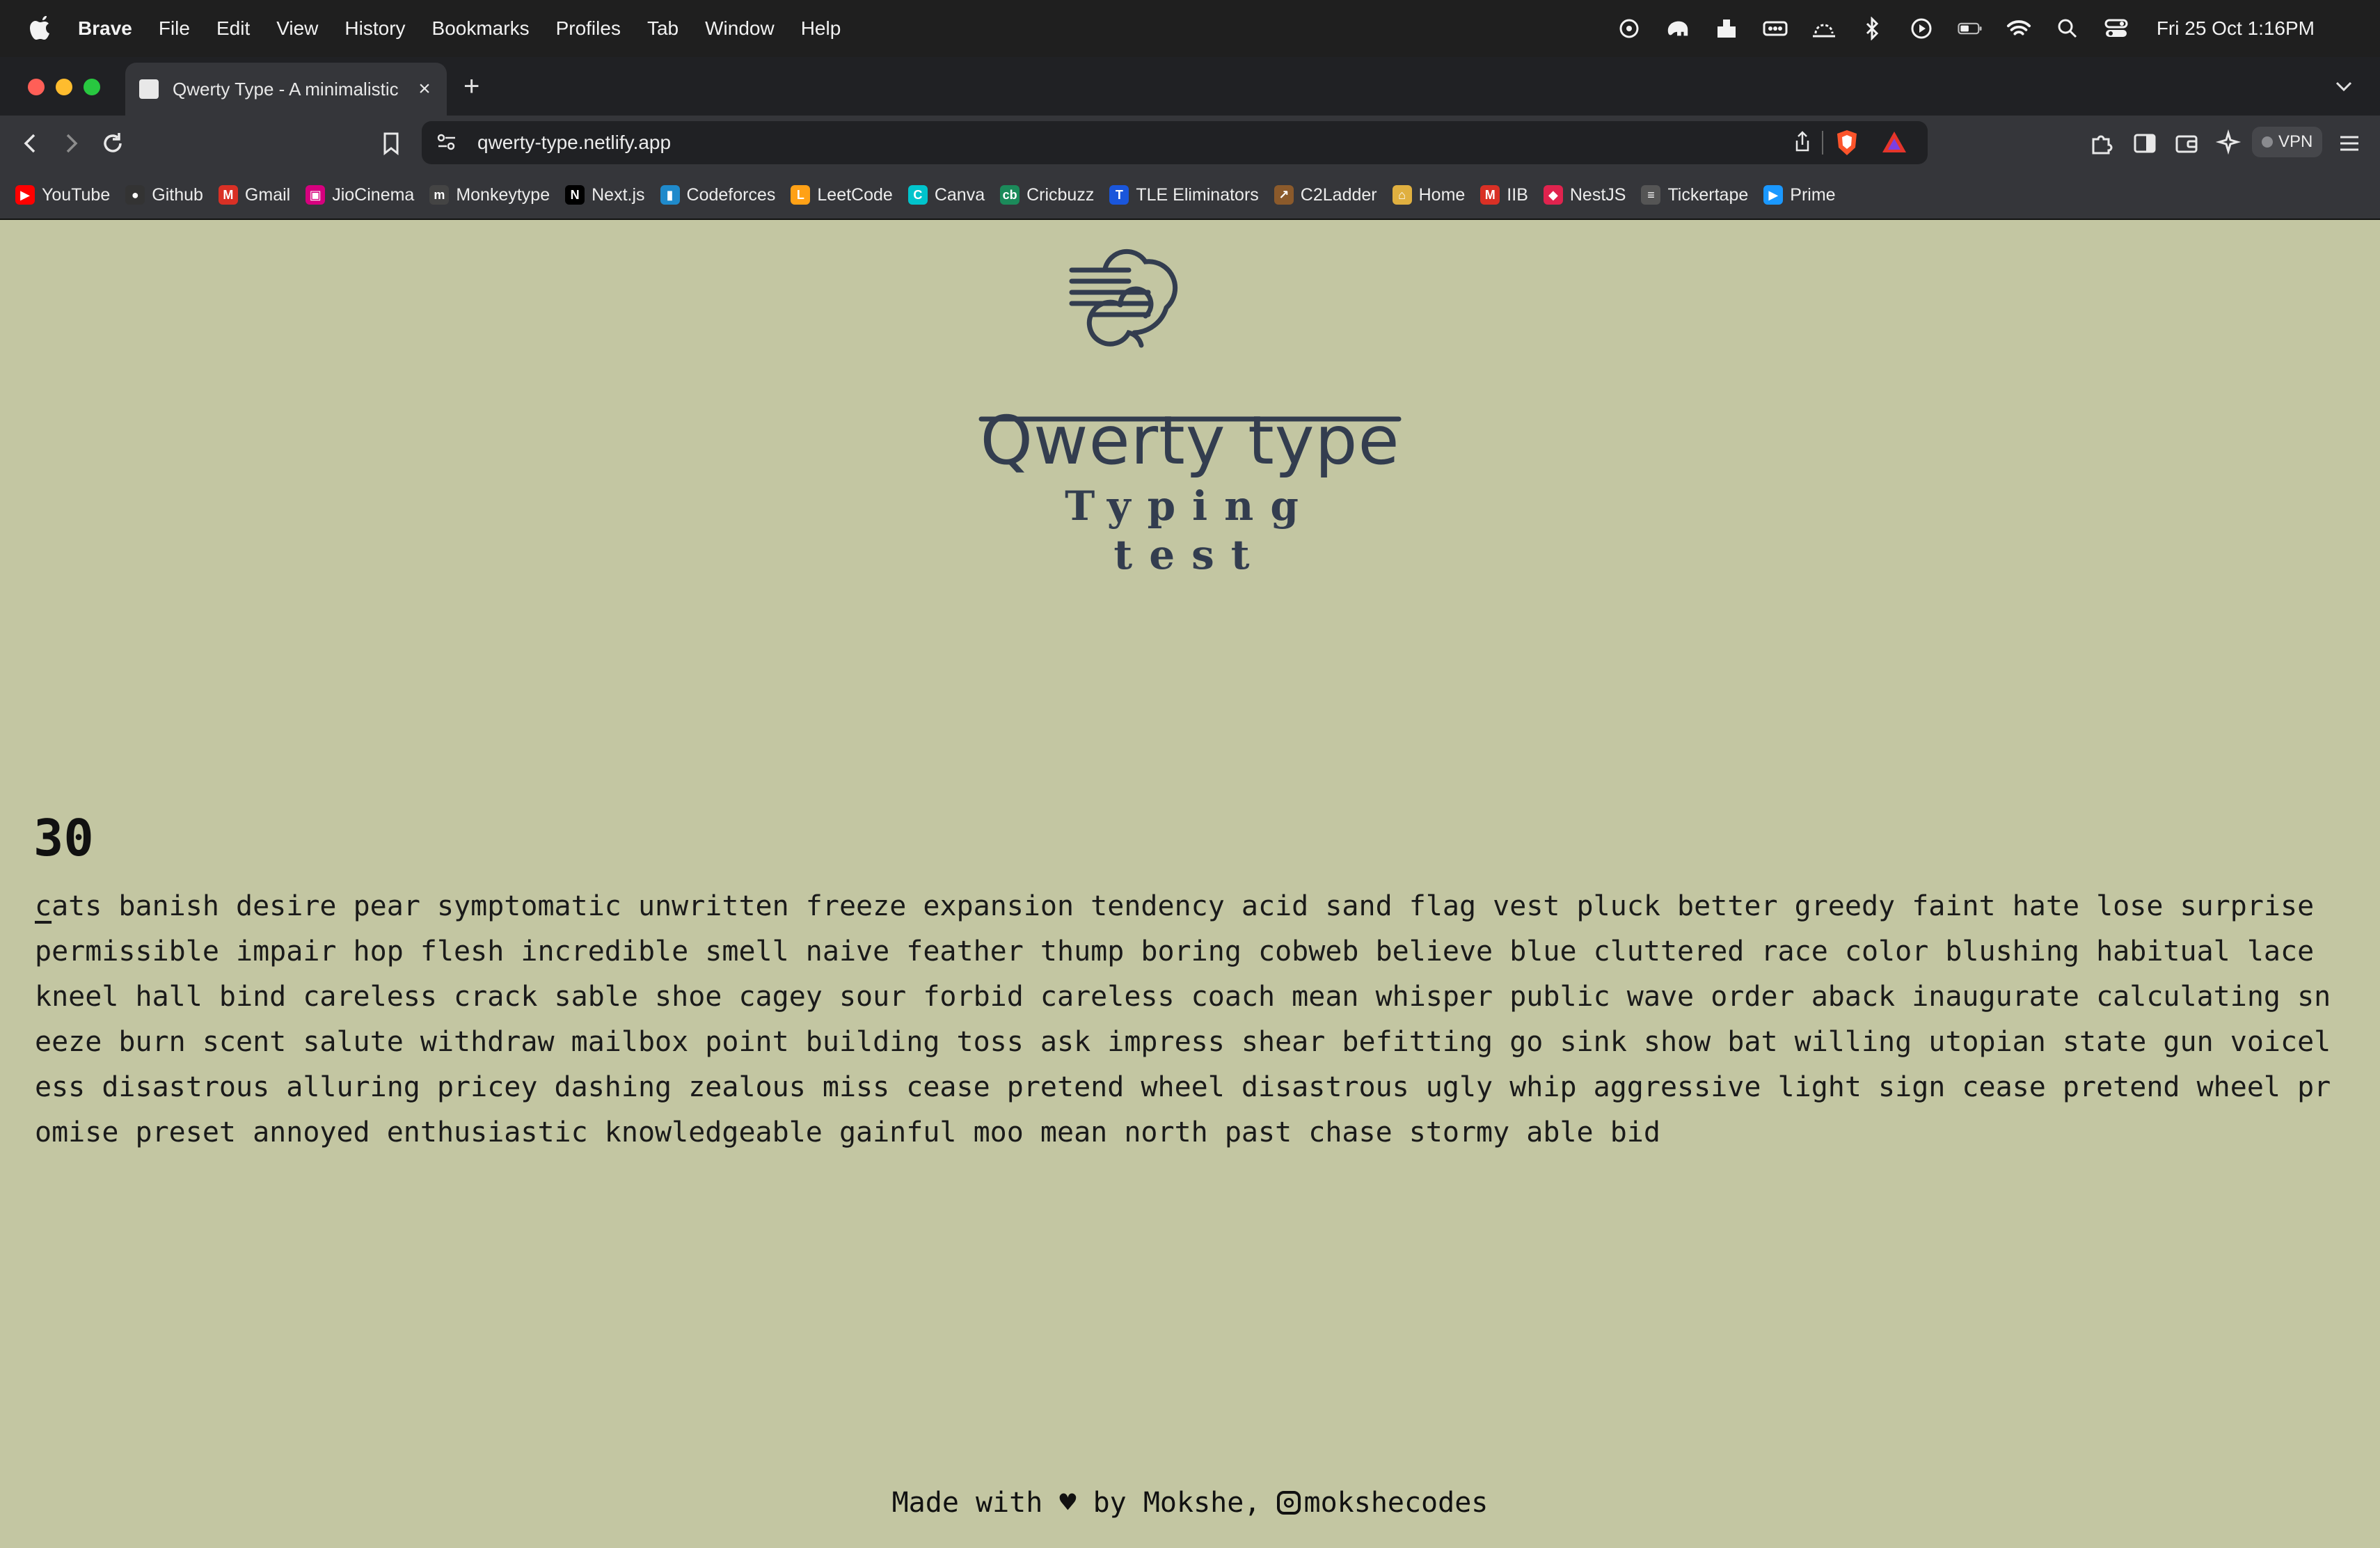  What do you see at coordinates (1175, 142) in the screenshot?
I see `address-bar: qwerty-type.netlify.app` at bounding box center [1175, 142].